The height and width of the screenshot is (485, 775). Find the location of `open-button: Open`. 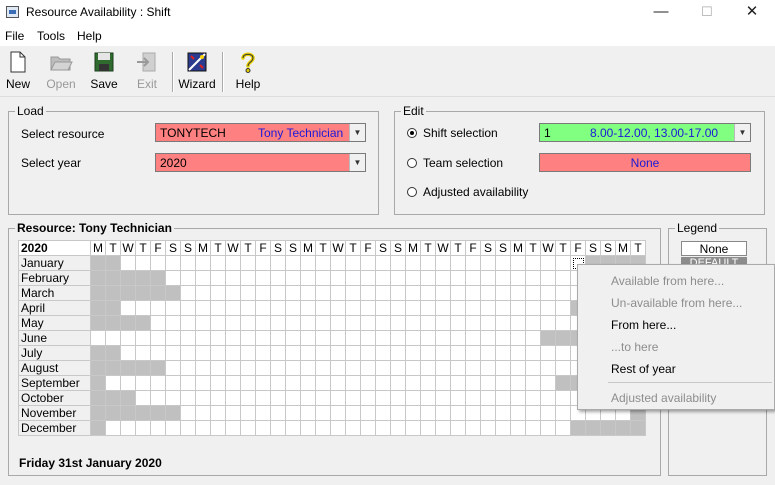

open-button: Open is located at coordinates (61, 70).